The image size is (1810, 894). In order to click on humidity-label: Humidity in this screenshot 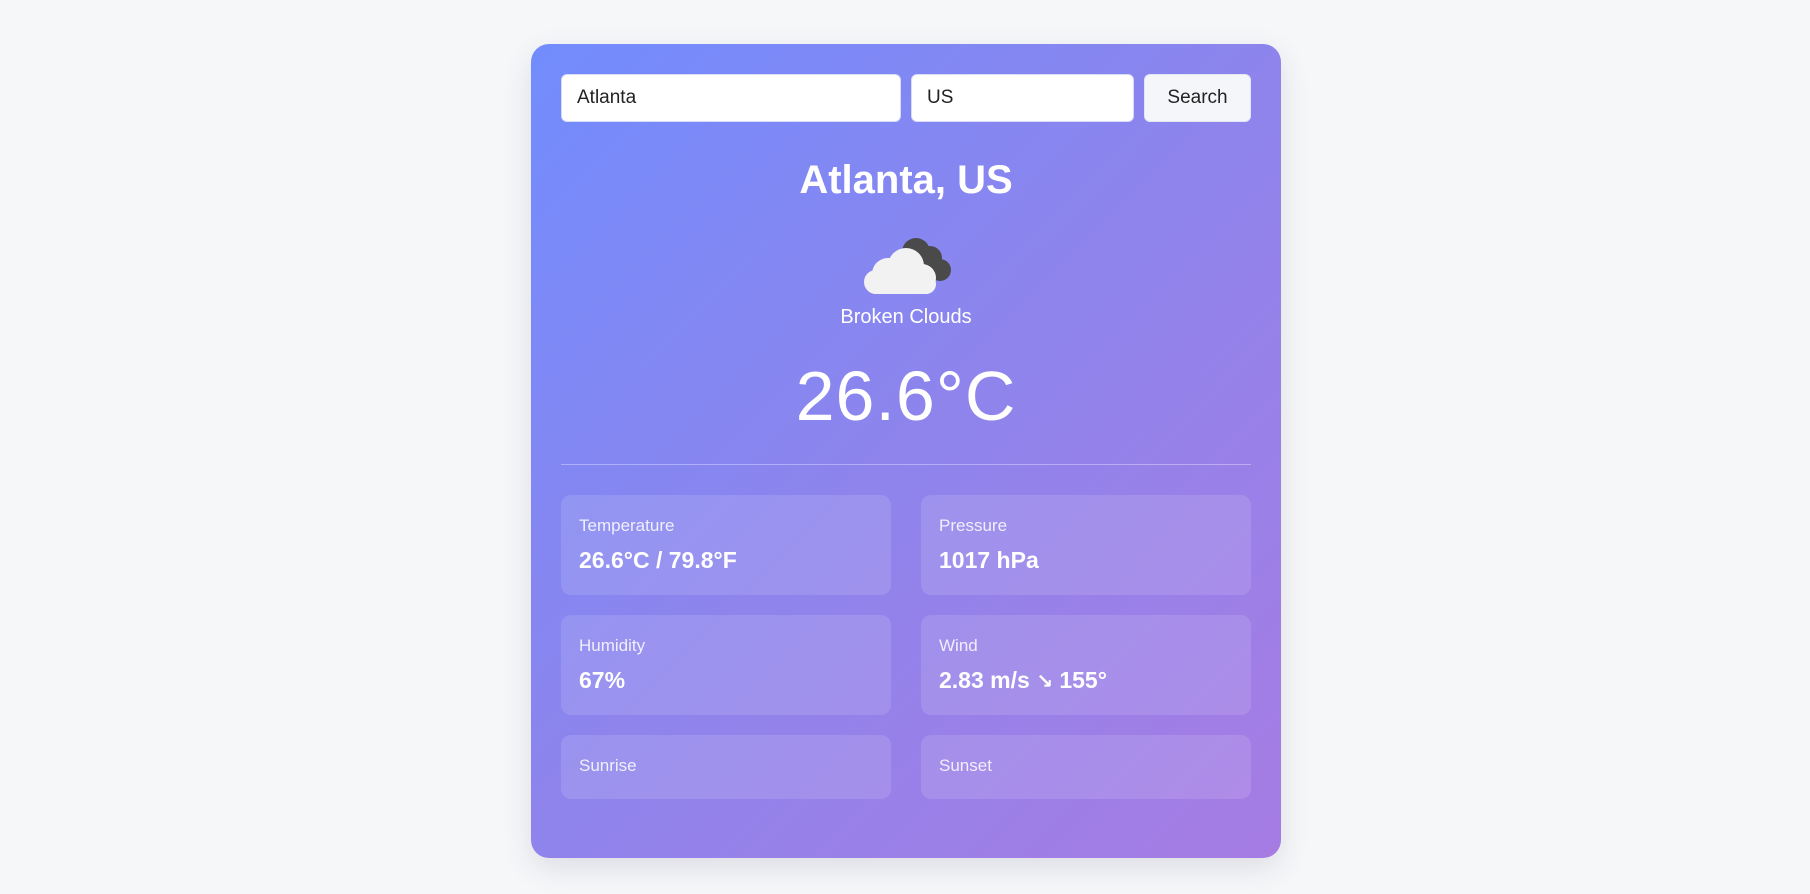, I will do `click(612, 645)`.